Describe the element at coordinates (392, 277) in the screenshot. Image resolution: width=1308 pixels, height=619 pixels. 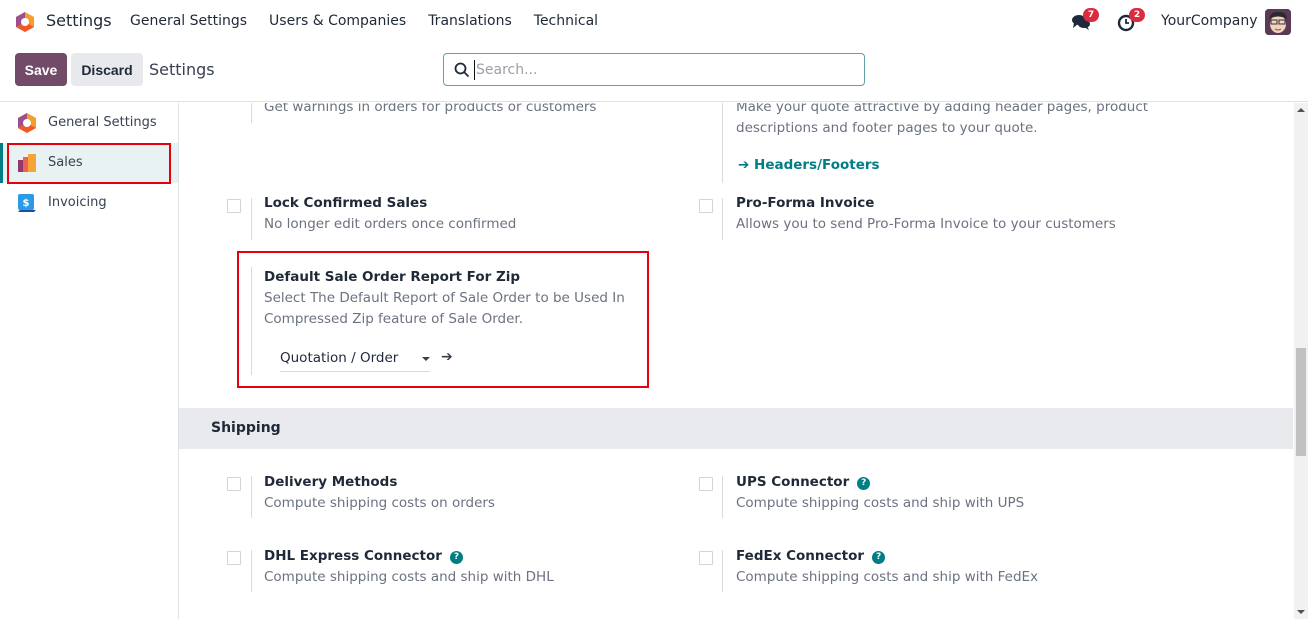
I see `setting-title: Default Sale Order Report For Zip` at that location.